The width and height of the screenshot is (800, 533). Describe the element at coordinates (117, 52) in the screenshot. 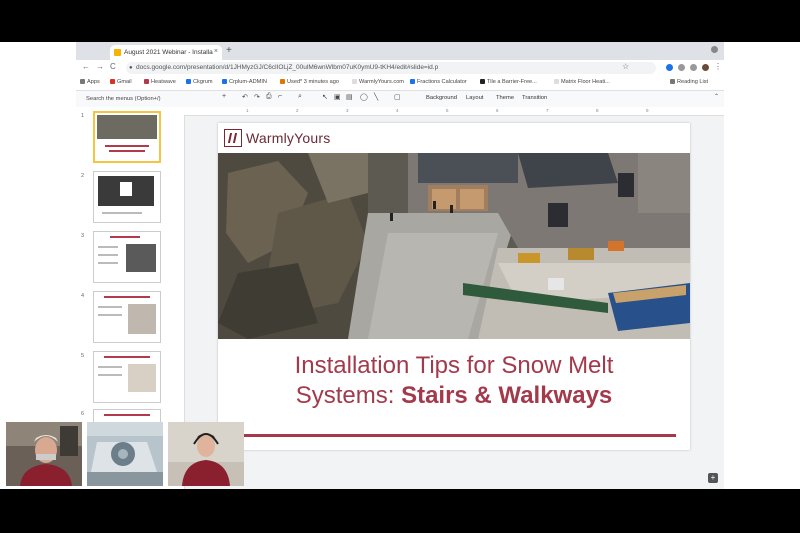

I see `slides-favicon-icon` at that location.